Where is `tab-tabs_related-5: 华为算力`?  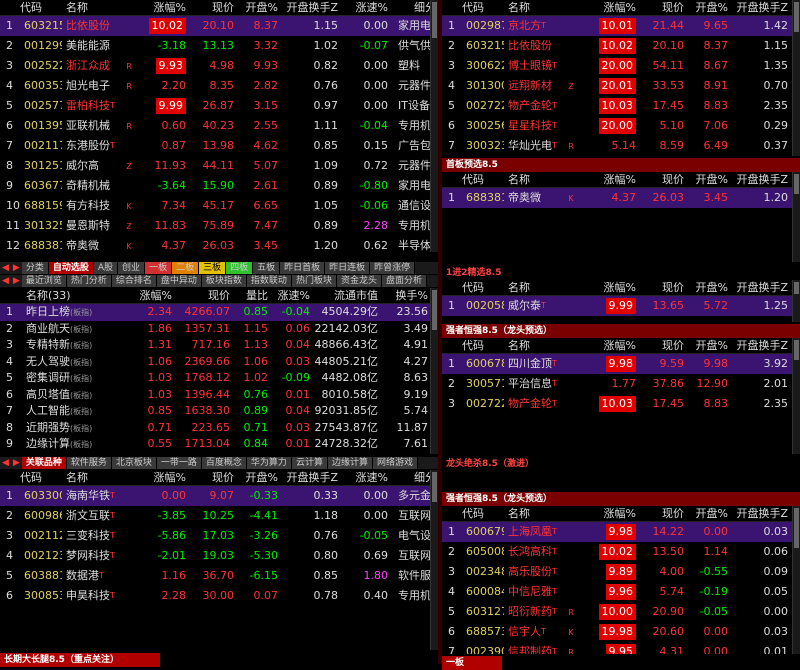 tab-tabs_related-5: 华为算力 is located at coordinates (269, 463).